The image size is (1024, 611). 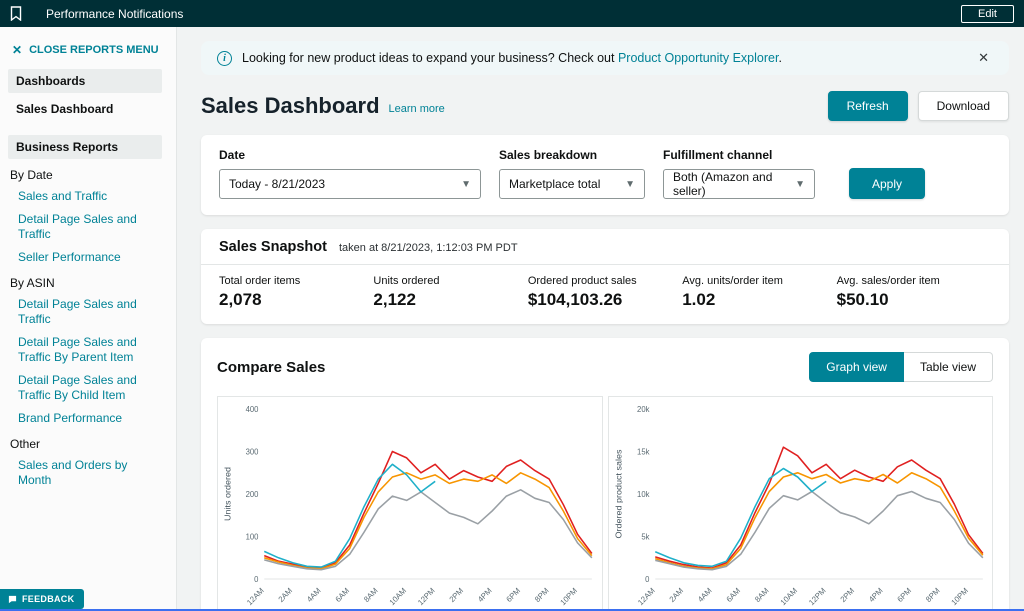 What do you see at coordinates (698, 58) in the screenshot?
I see `product-opportunity-explorer-link: Product Opportunity Explorer` at bounding box center [698, 58].